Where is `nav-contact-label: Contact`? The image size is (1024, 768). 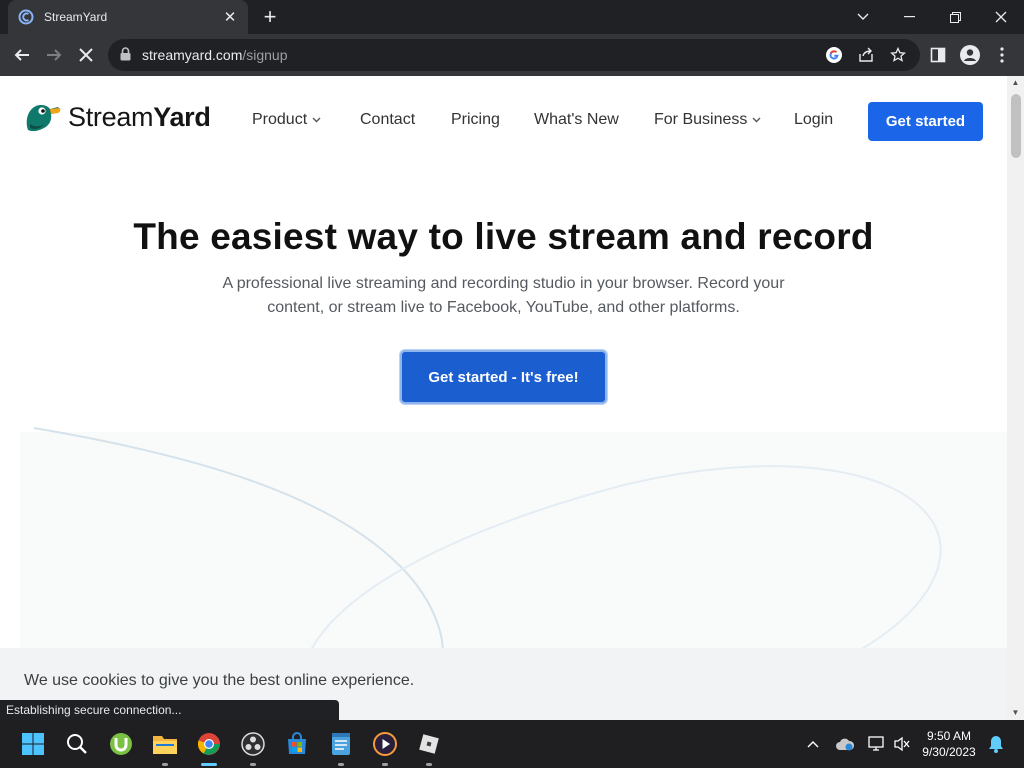 nav-contact-label: Contact is located at coordinates (388, 119).